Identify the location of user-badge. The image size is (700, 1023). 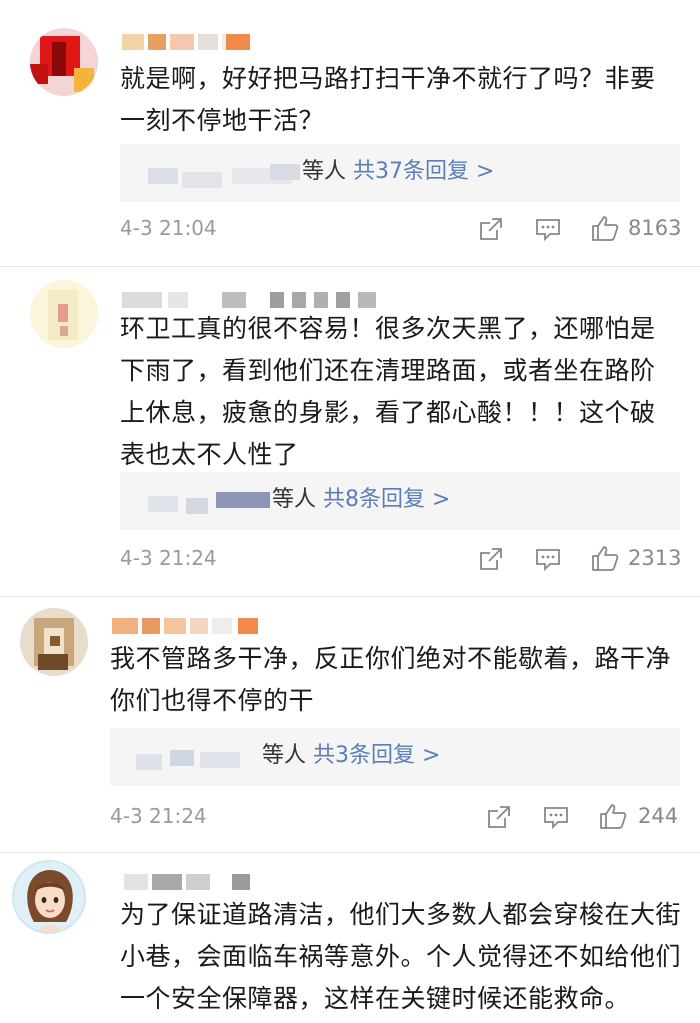
(238, 43).